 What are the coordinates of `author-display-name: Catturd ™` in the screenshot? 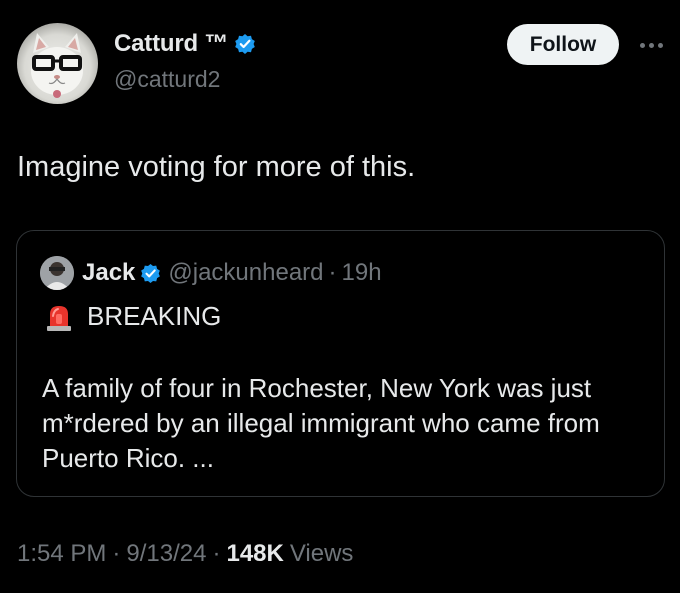 It's located at (171, 44).